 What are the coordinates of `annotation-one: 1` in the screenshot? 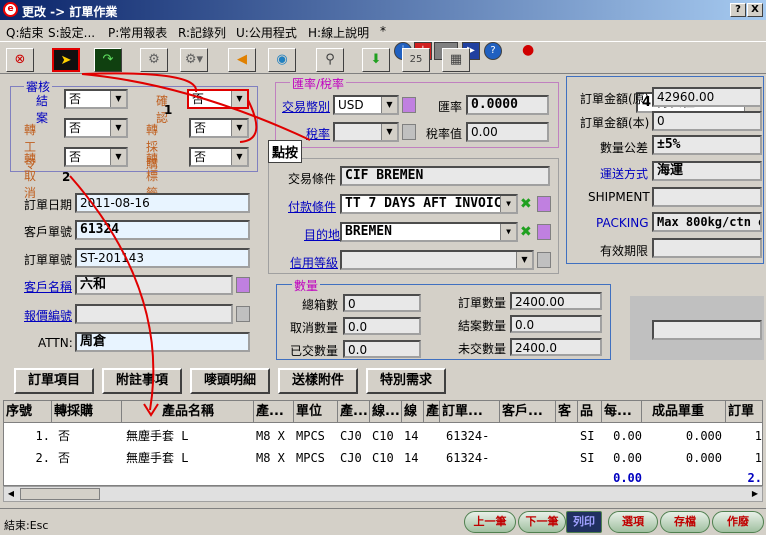 It's located at (168, 110).